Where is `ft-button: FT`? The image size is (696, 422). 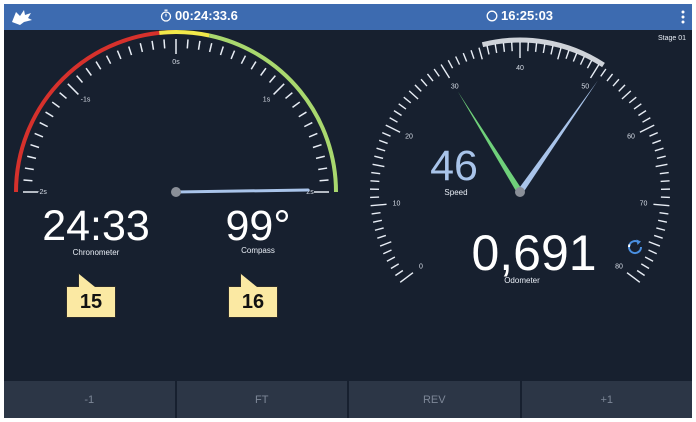 ft-button: FT is located at coordinates (261, 399).